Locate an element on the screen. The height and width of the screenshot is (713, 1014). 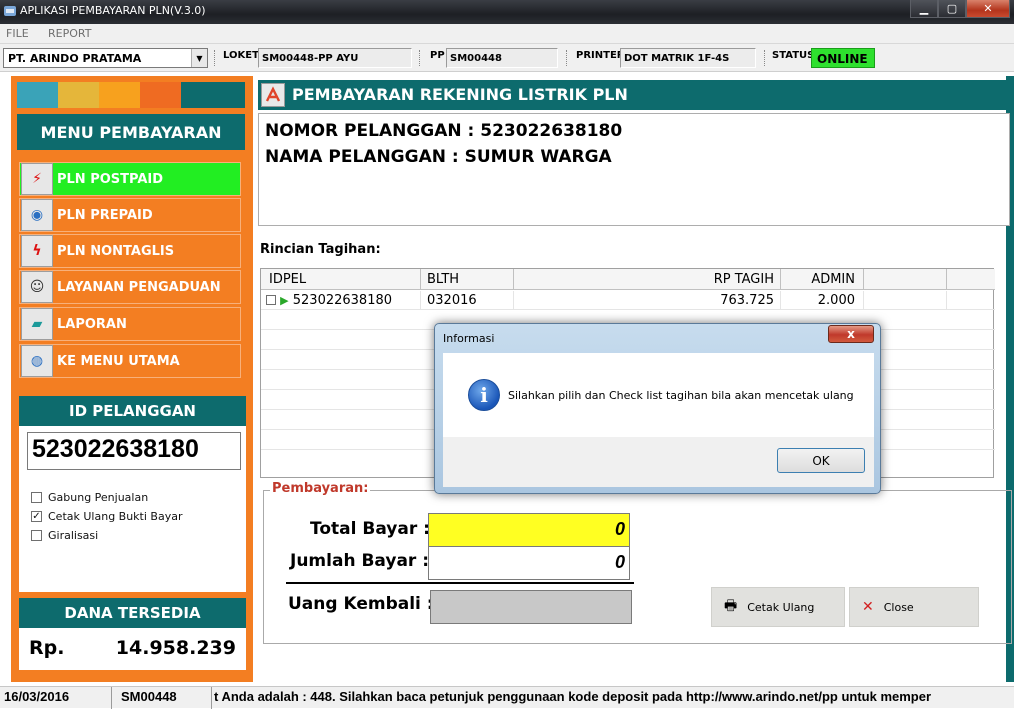
cell-idpel: ▶ 523022638180 is located at coordinates (341, 300).